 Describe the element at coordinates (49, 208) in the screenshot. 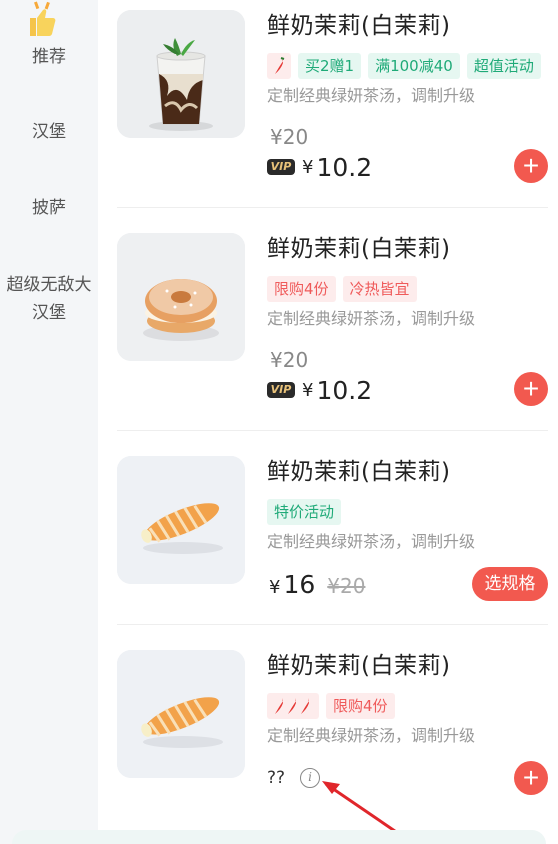

I see `sidebar-item-pizza: 披萨` at that location.